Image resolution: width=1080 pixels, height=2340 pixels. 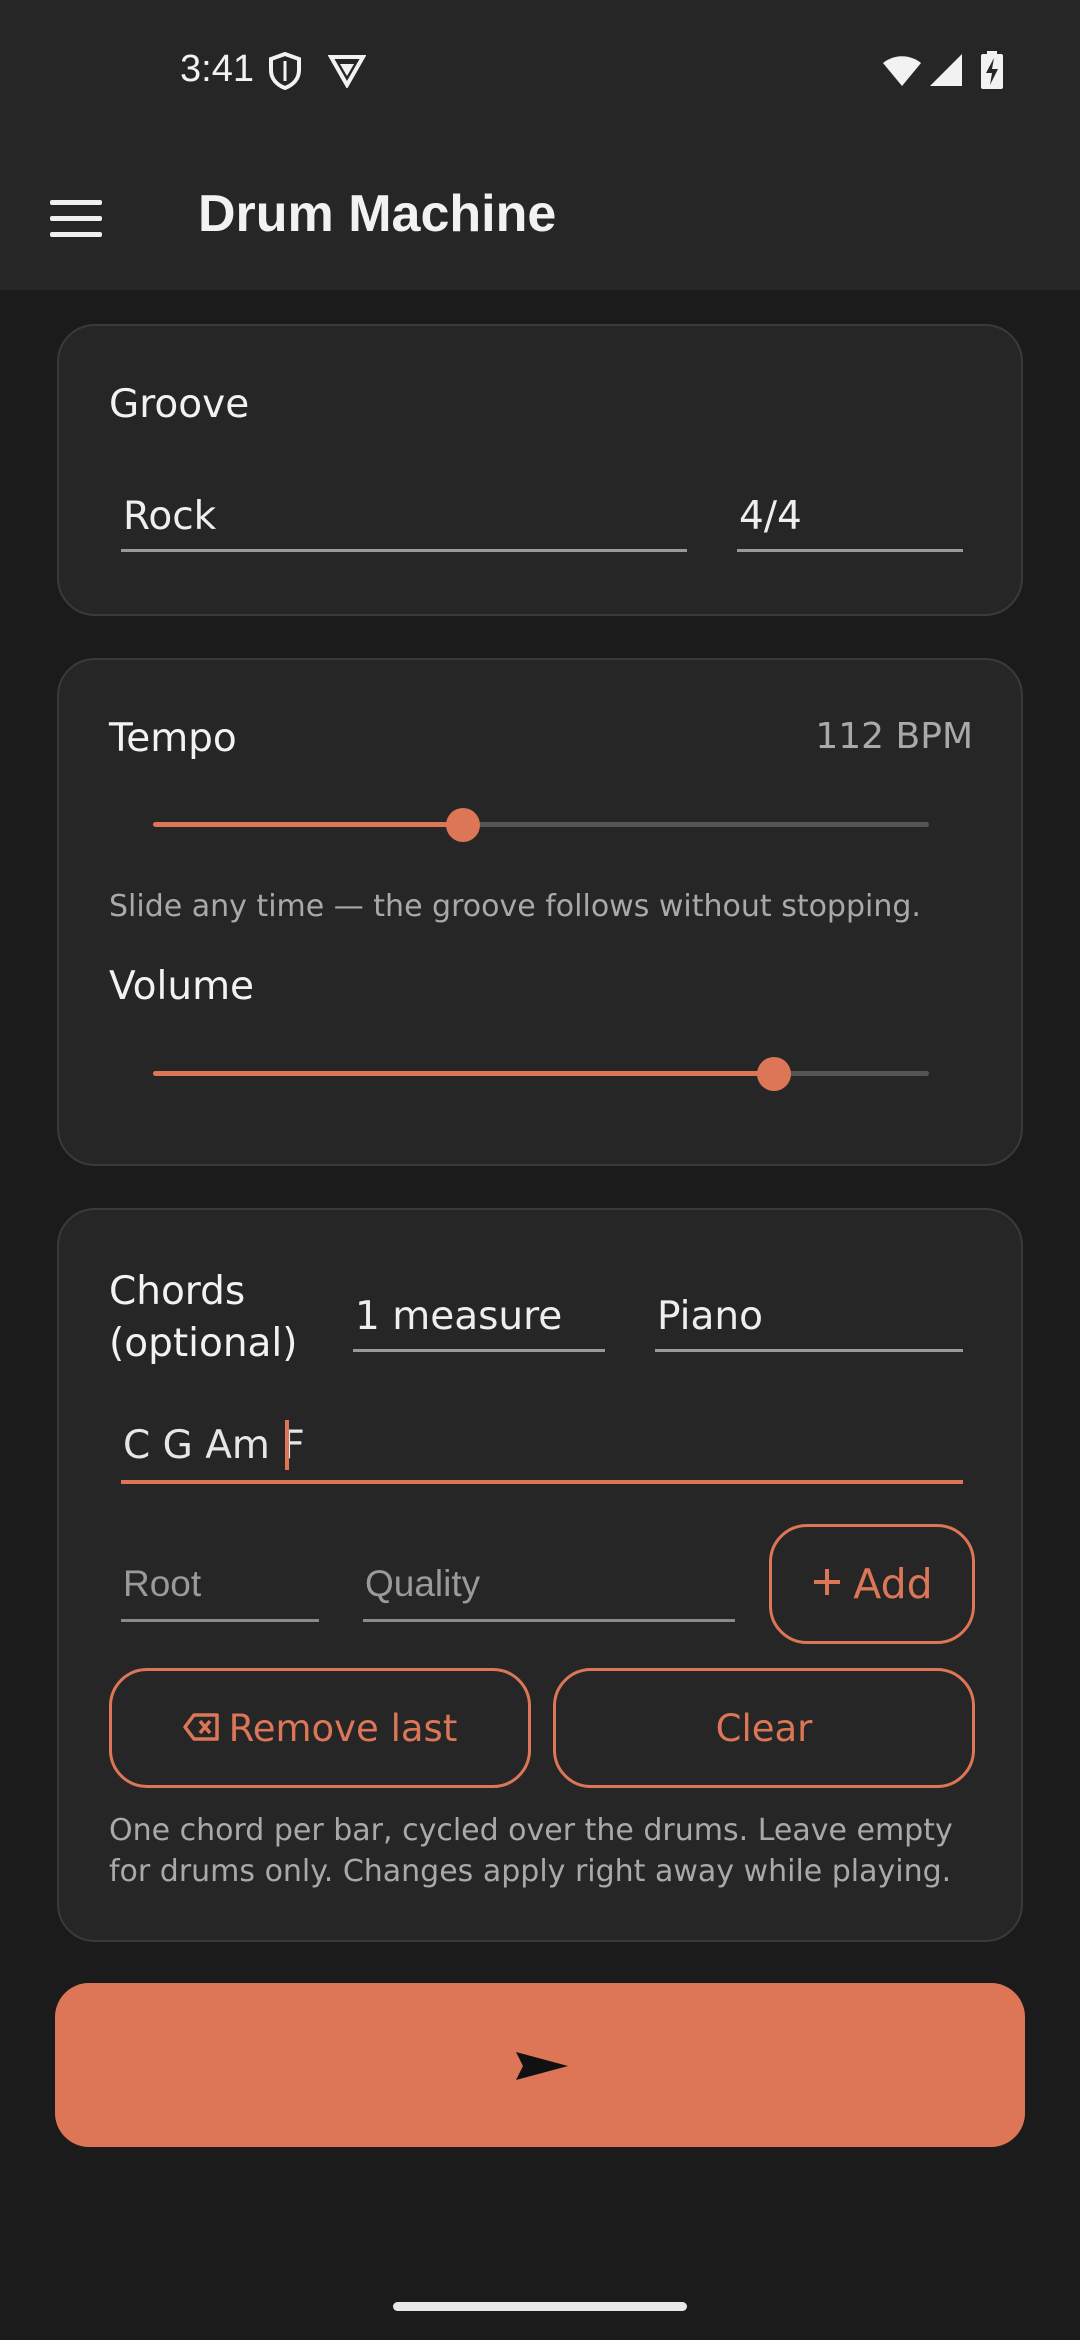 What do you see at coordinates (893, 1584) in the screenshot?
I see `add-chord-label: Add` at bounding box center [893, 1584].